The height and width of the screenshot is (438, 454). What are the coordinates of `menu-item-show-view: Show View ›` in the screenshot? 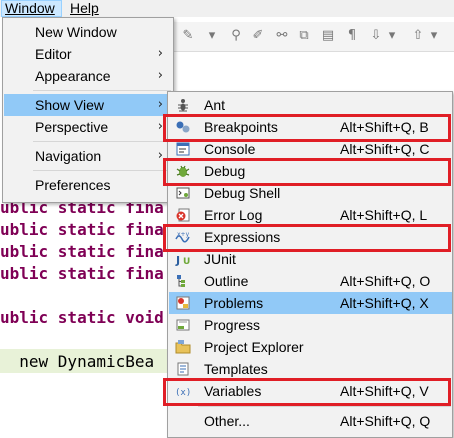 It's located at (88, 105).